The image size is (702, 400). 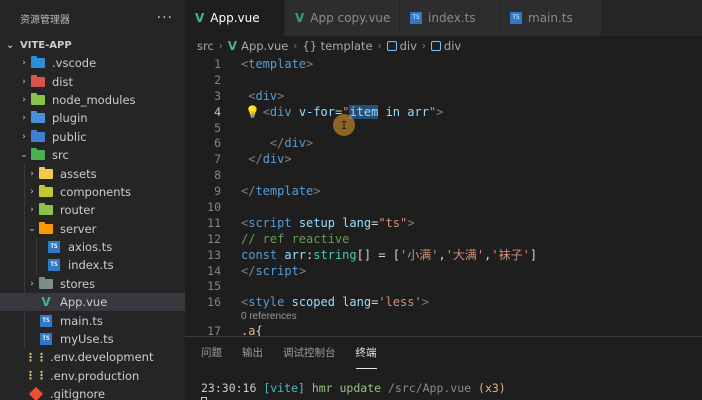 What do you see at coordinates (46, 302) in the screenshot?
I see `vue-file-icon: V` at bounding box center [46, 302].